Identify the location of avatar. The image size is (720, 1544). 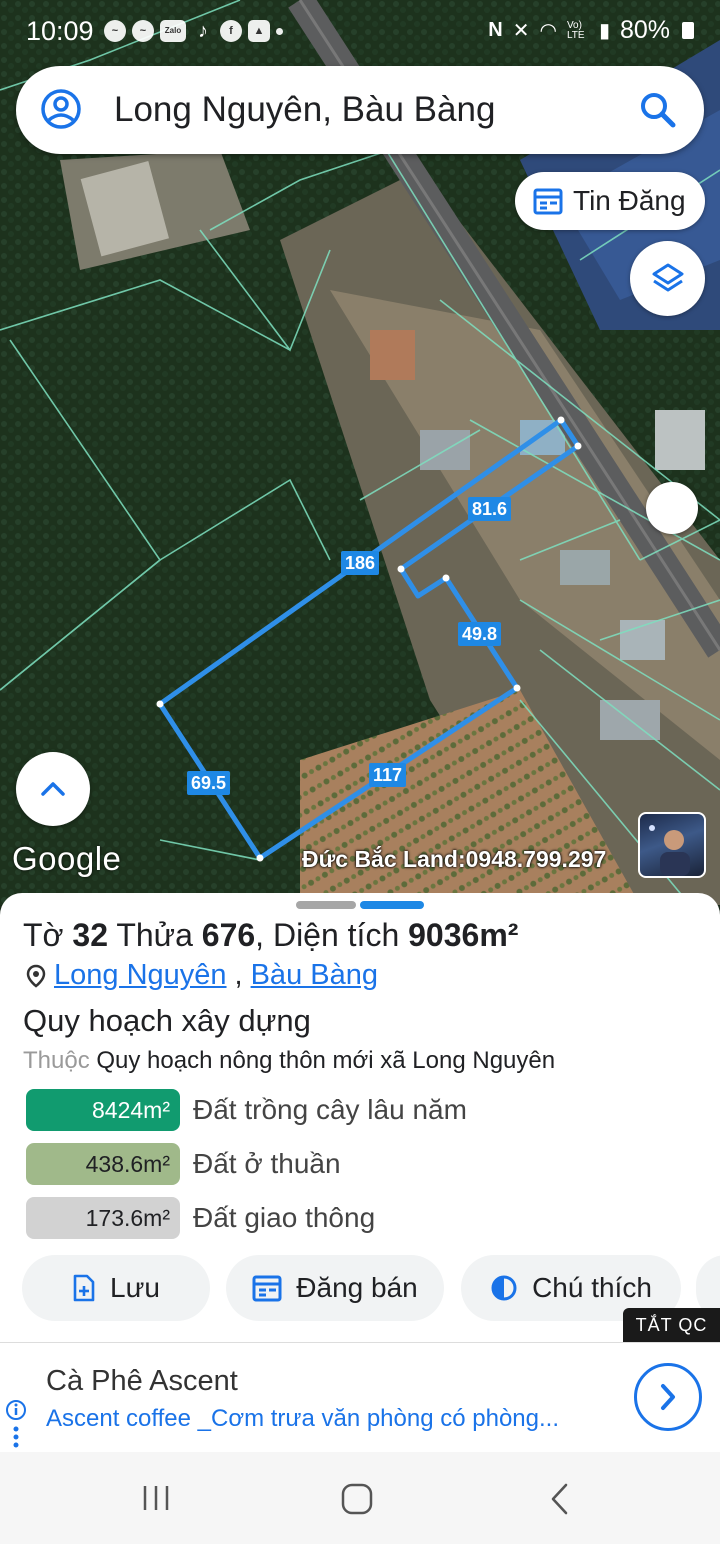
(672, 845).